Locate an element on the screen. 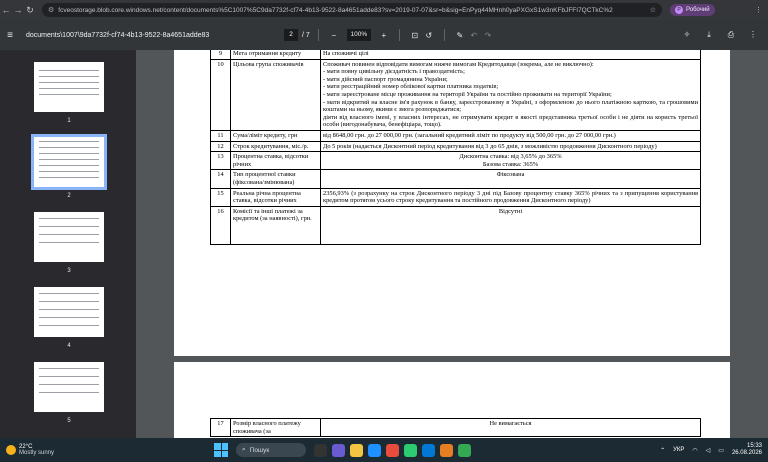  app-meet-icon is located at coordinates (338, 450).